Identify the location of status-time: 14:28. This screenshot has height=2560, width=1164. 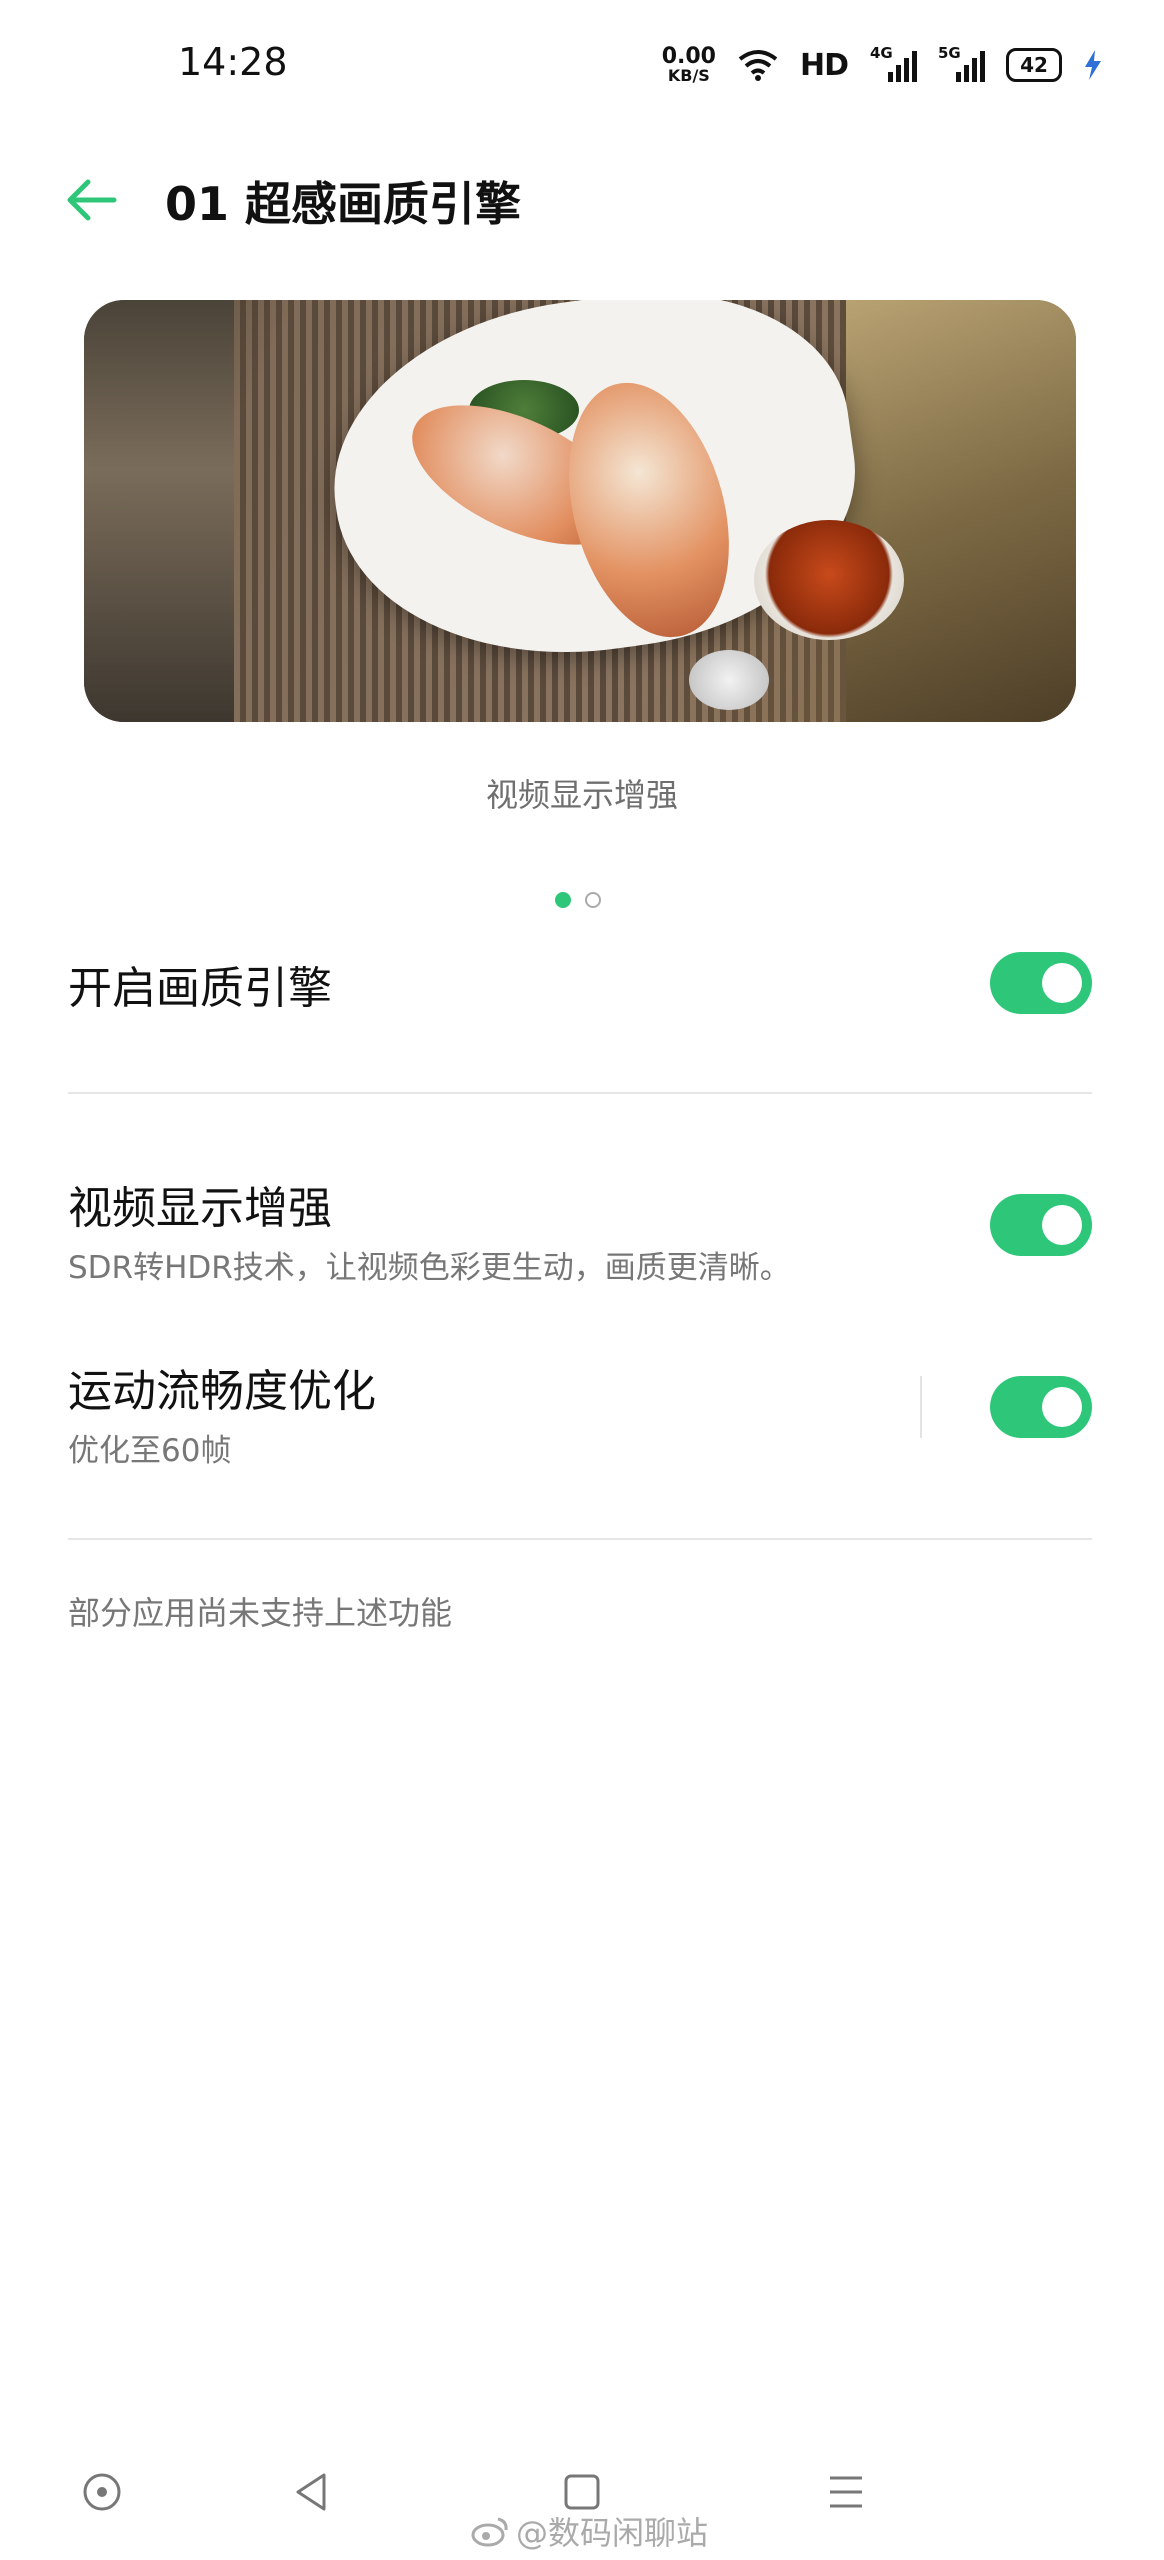
(233, 62).